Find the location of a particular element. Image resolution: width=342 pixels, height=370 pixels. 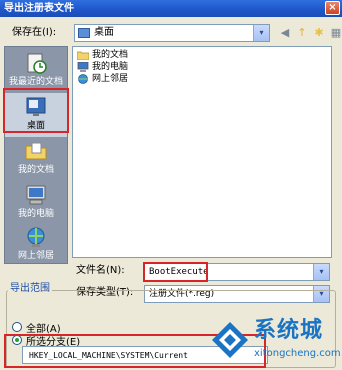

place-label: 我最近的文档 is located at coordinates (35, 82).